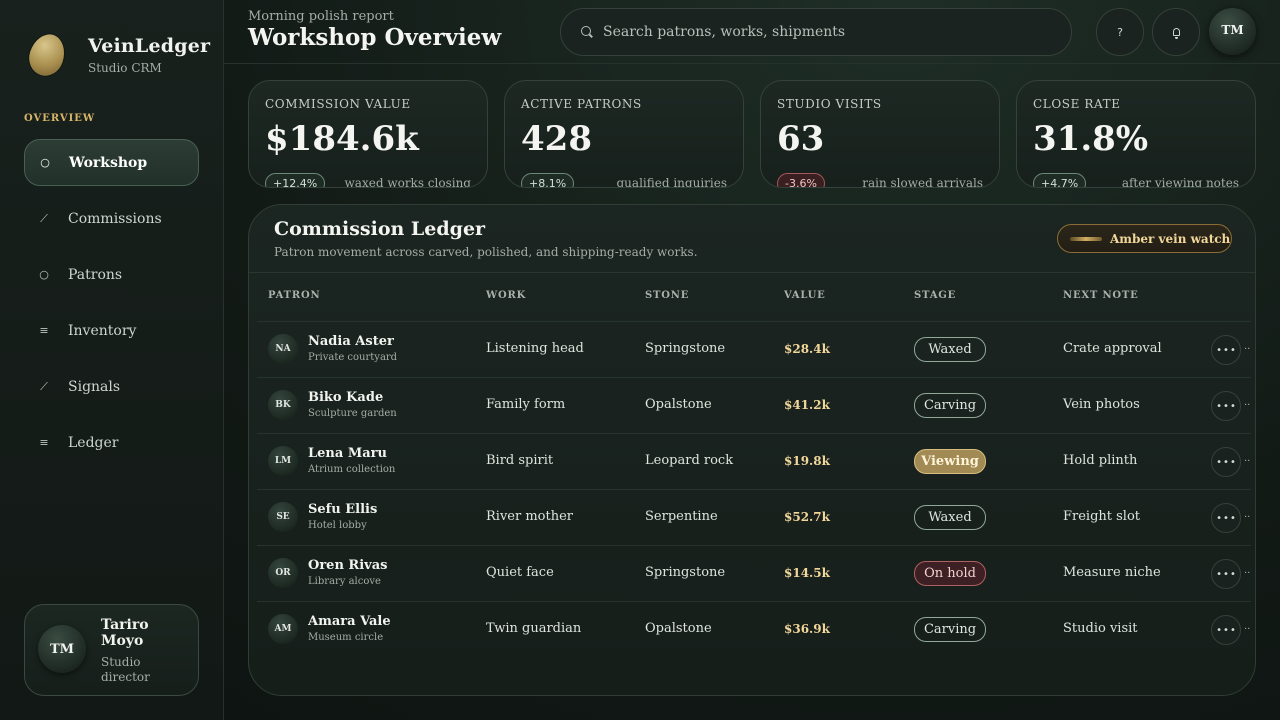 This screenshot has width=1280, height=720. I want to click on amber-vein-watch-chip: Amber vein watch, so click(1144, 238).